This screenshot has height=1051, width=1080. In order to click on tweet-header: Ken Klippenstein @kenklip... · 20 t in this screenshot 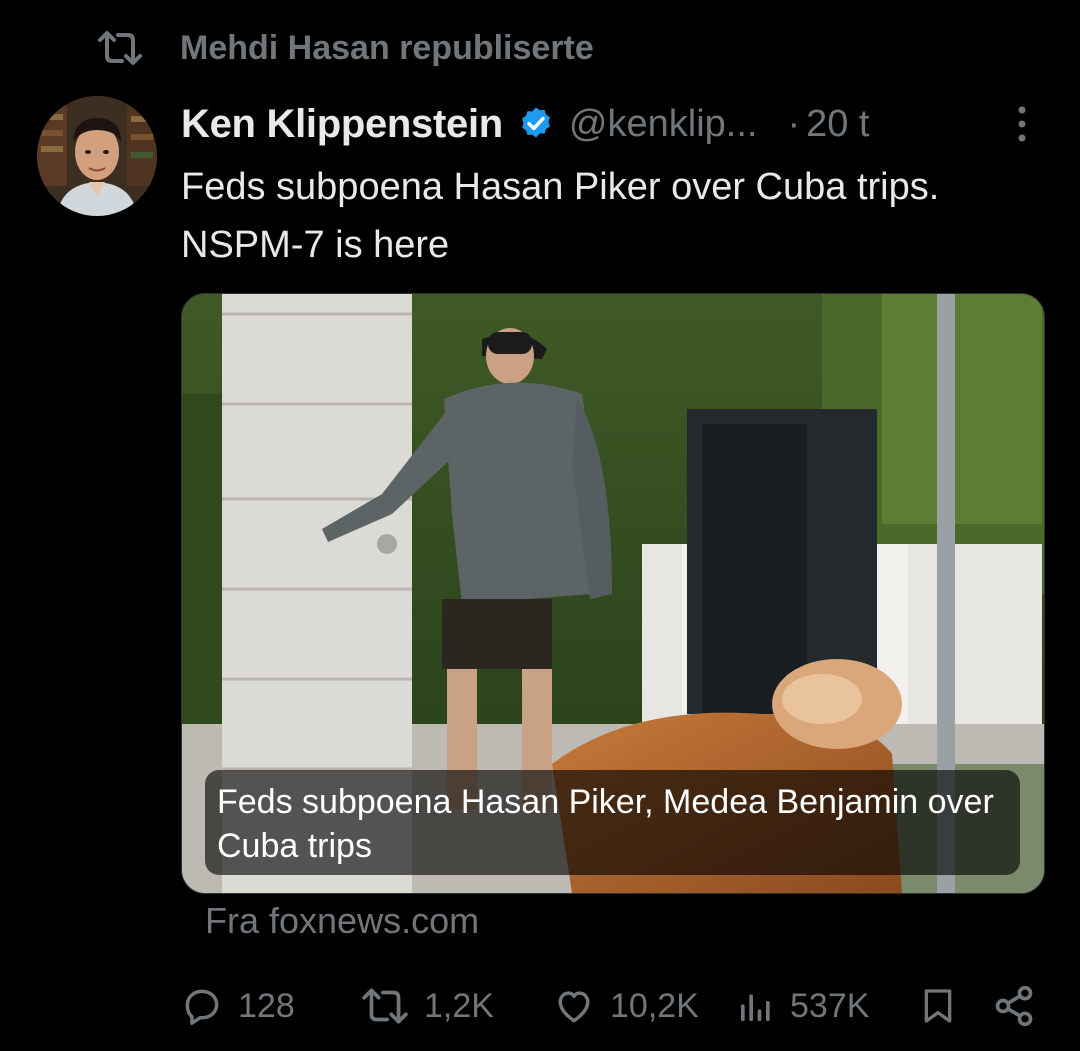, I will do `click(611, 124)`.